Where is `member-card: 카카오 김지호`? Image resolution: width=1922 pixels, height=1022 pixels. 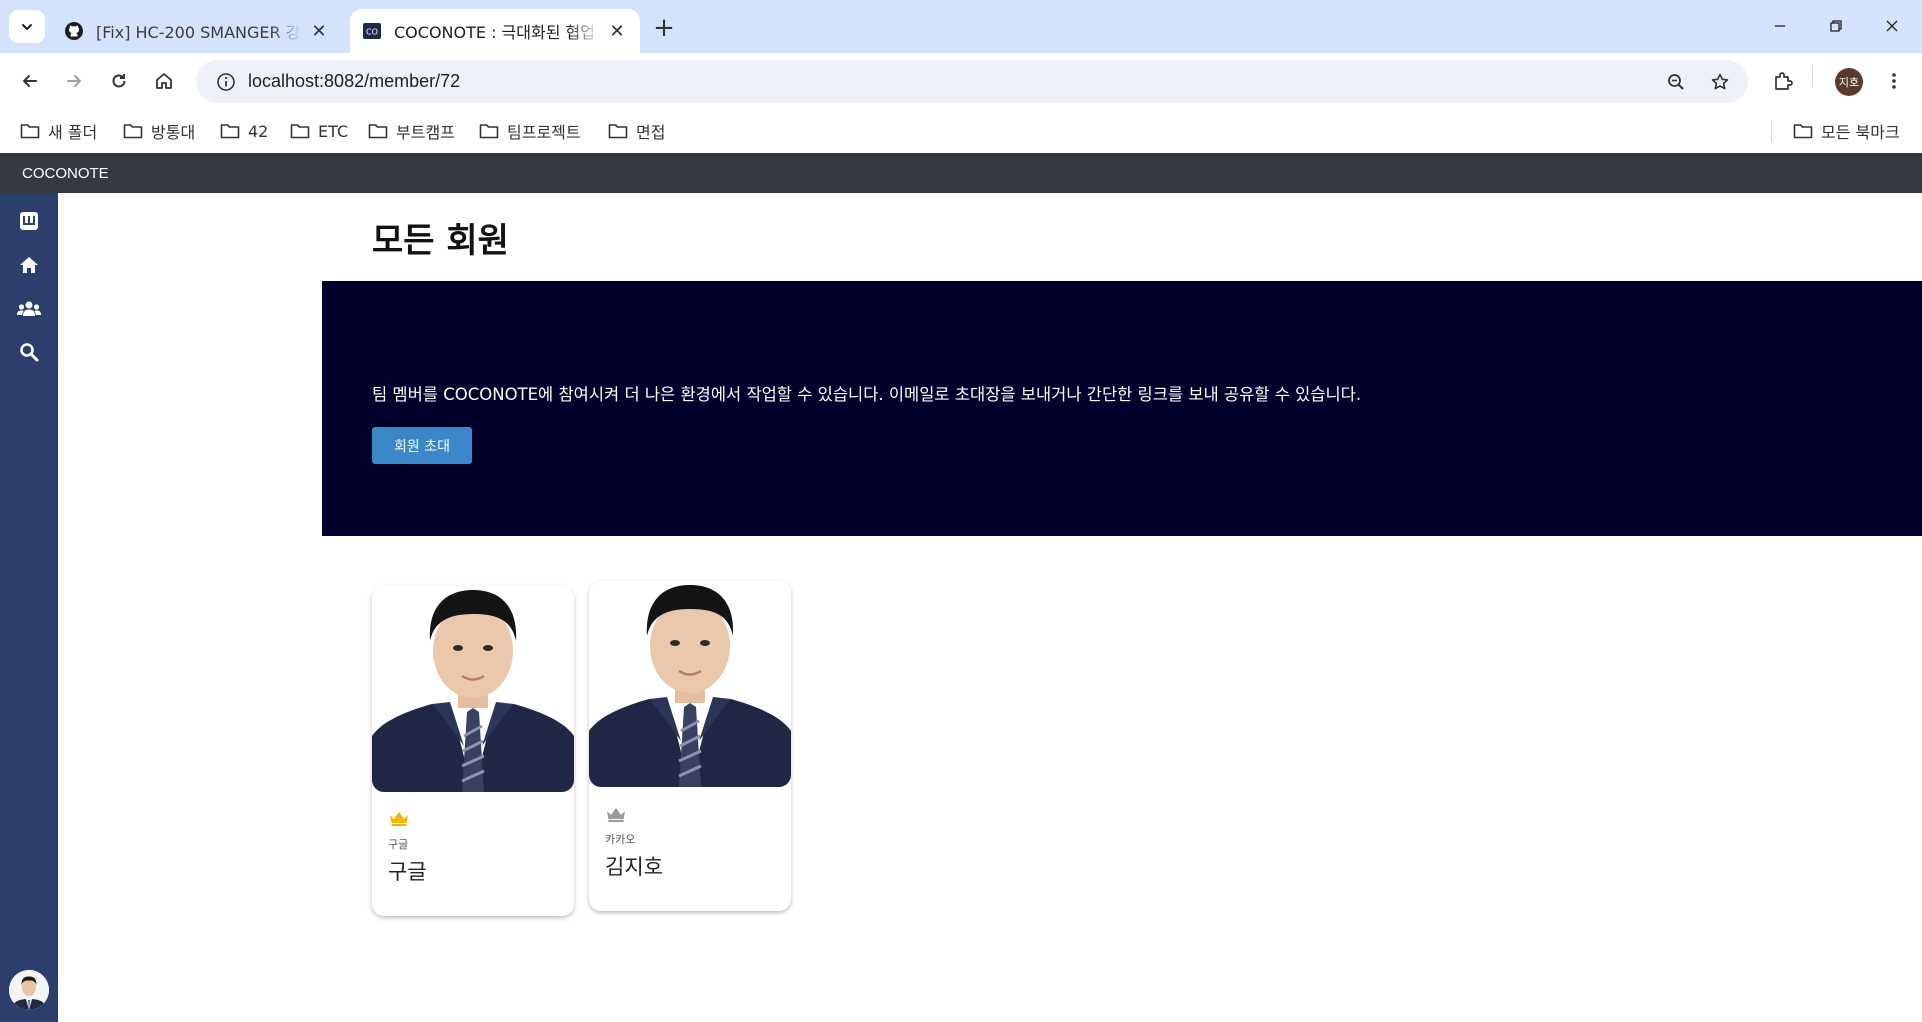 member-card: 카카오 김지호 is located at coordinates (690, 746).